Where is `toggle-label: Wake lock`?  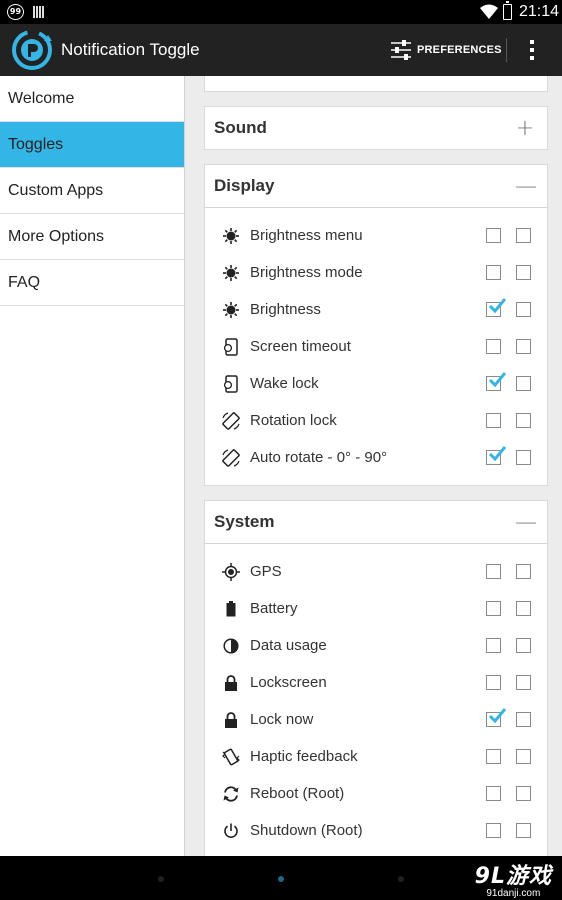 toggle-label: Wake lock is located at coordinates (284, 383).